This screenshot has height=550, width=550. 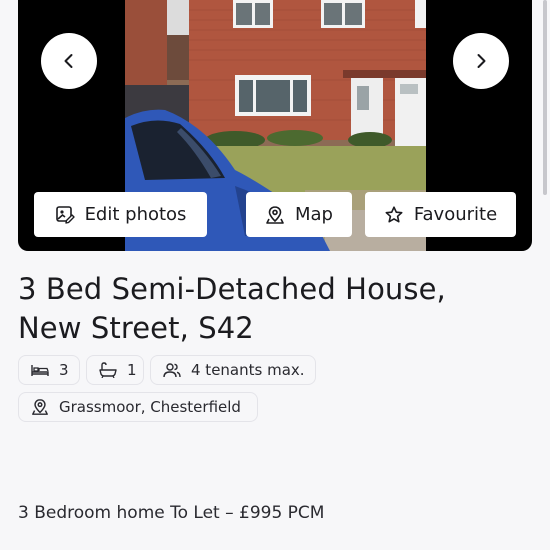 What do you see at coordinates (135, 214) in the screenshot?
I see `edit-photos-label: Edit photos` at bounding box center [135, 214].